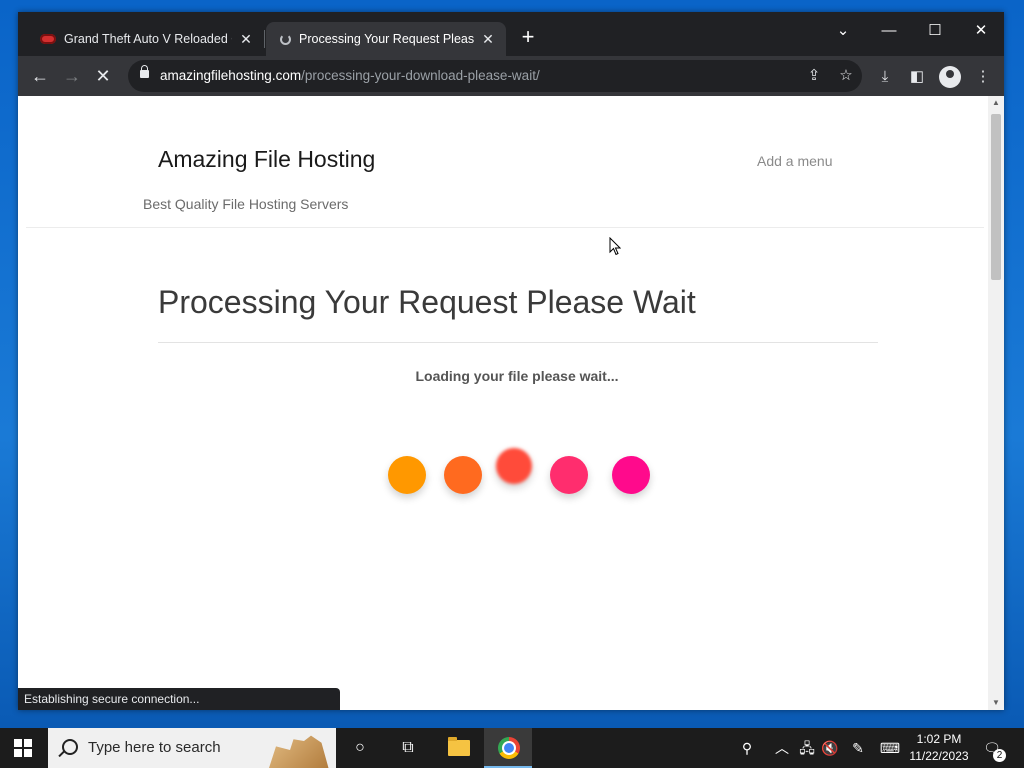 This screenshot has height=768, width=1024. What do you see at coordinates (939, 756) in the screenshot?
I see `clock-date: 11/22/2023` at bounding box center [939, 756].